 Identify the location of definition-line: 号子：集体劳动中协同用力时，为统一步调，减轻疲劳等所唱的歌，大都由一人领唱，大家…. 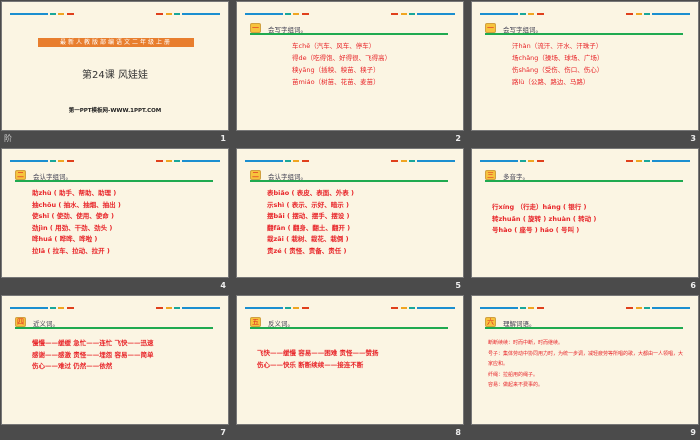
(586, 359).